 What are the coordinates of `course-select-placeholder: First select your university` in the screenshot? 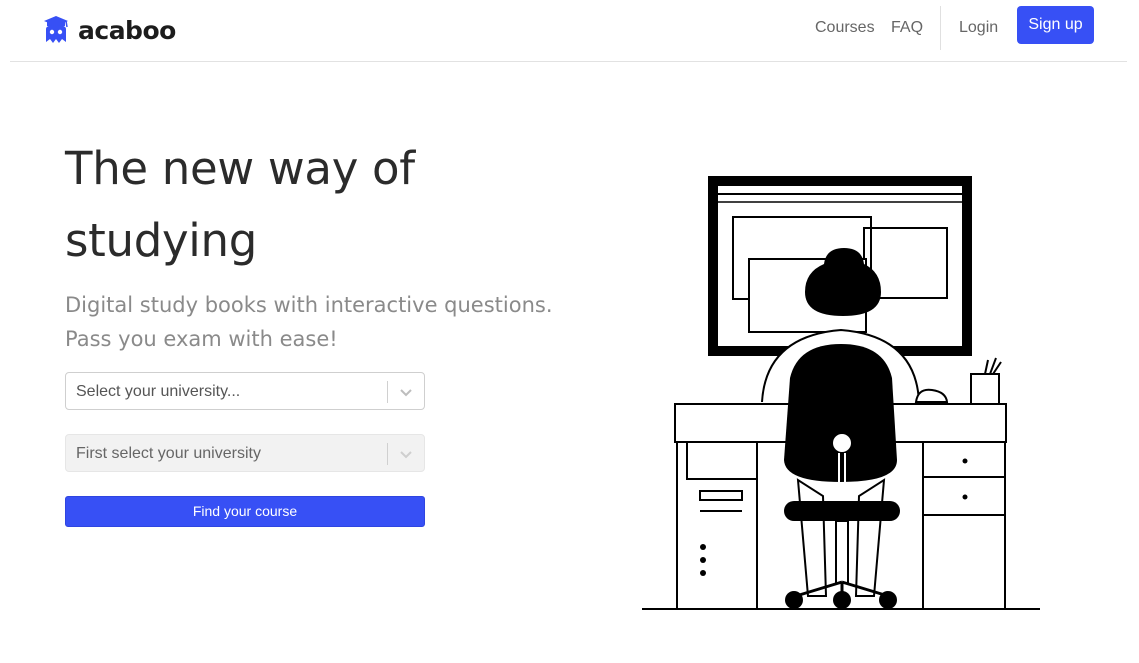 It's located at (168, 453).